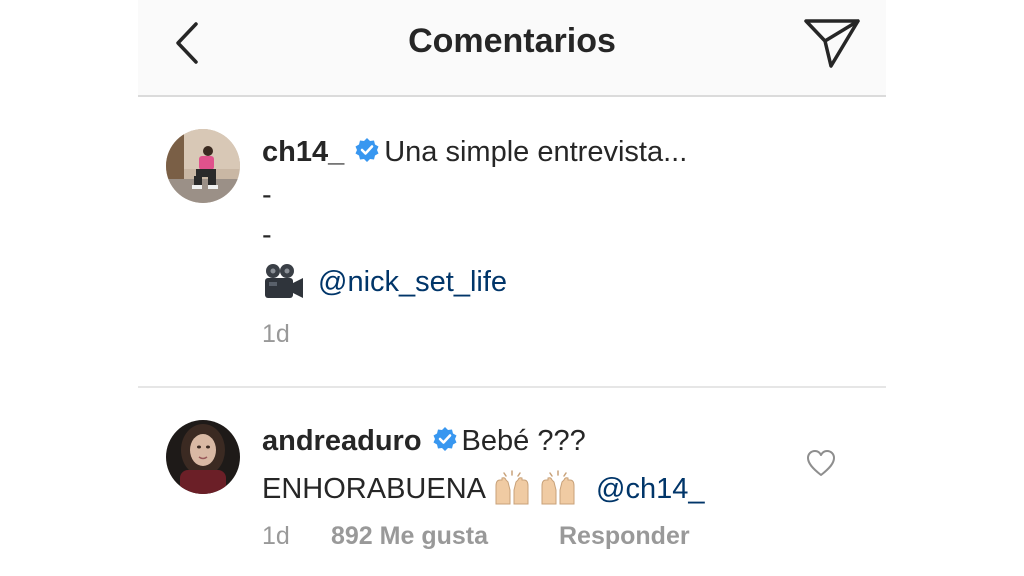  Describe the element at coordinates (512, 41) in the screenshot. I see `page-title: Comentarios` at that location.